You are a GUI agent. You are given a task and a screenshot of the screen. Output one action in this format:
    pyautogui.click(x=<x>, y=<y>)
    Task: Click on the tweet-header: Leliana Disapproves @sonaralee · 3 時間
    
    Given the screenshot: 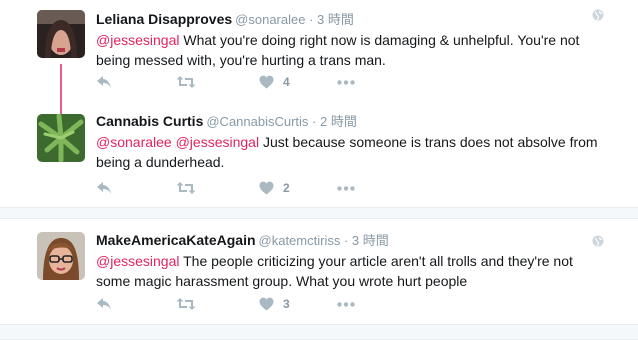 What is the action you would take?
    pyautogui.click(x=352, y=19)
    